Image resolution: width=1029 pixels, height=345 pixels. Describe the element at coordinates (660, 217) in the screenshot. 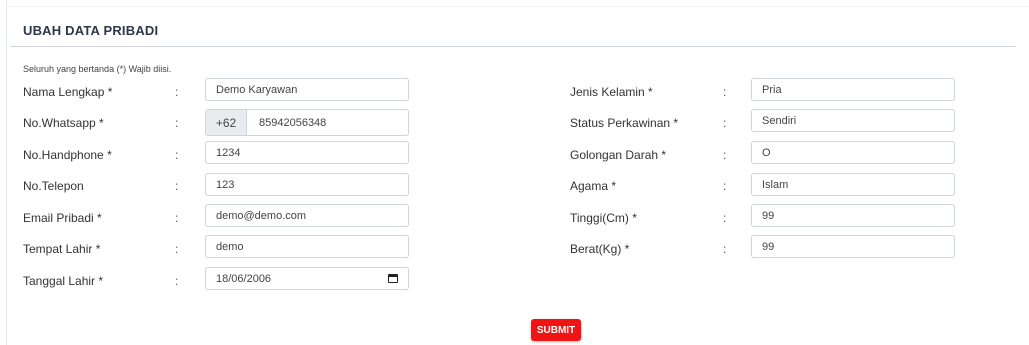

I see `row-tinggi: Tinggi(Cm) * :` at that location.